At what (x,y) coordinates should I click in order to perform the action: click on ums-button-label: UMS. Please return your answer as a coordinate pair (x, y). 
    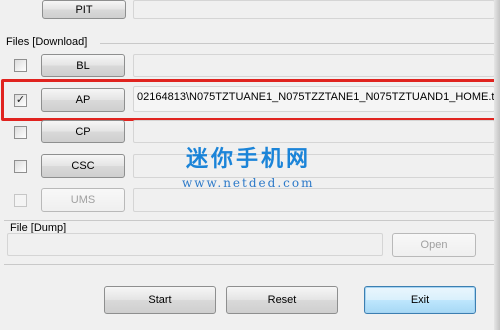
    Looking at the image, I should click on (83, 200).